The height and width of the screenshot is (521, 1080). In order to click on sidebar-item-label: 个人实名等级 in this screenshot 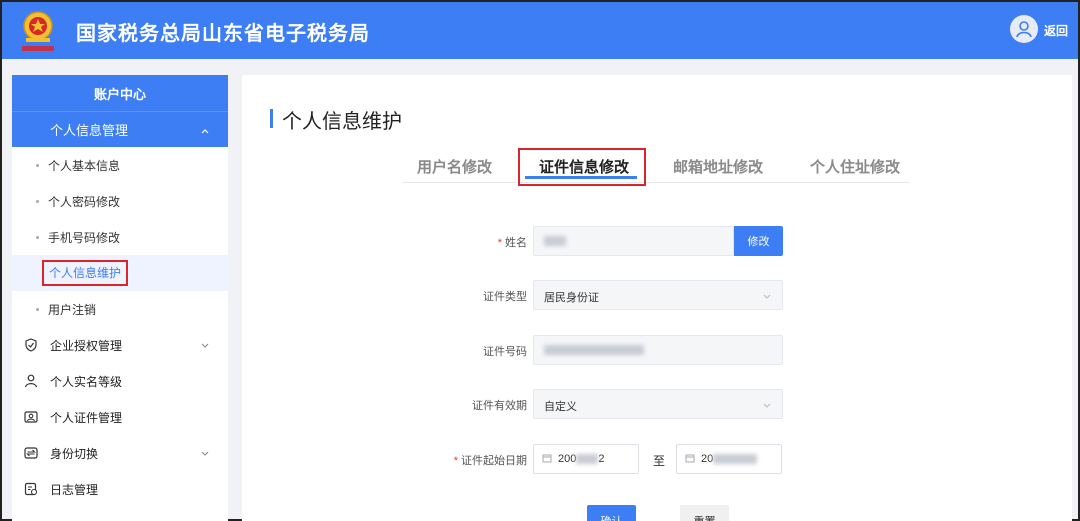, I will do `click(86, 381)`.